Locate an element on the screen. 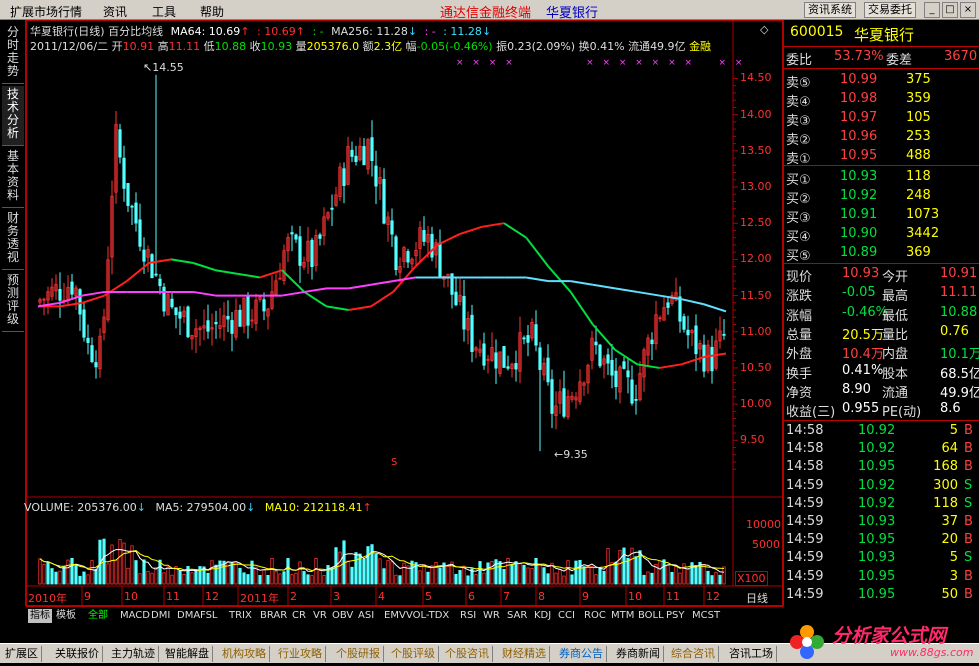  tab-financial: 财务透视 is located at coordinates (13, 240).